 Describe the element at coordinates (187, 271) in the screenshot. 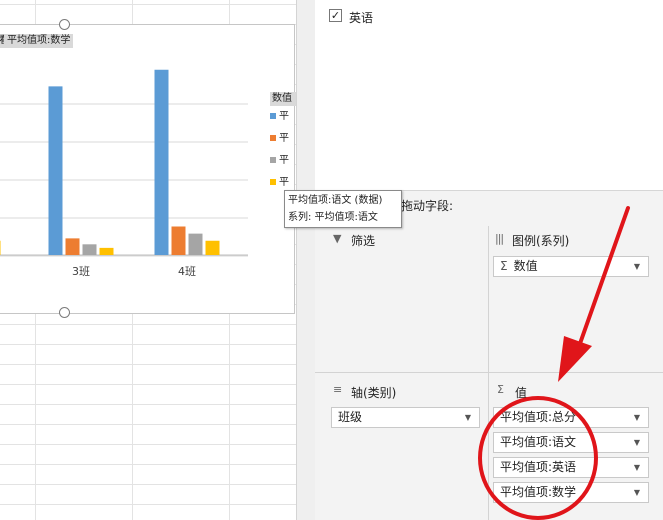

I see `category-tick-label: 4班` at that location.